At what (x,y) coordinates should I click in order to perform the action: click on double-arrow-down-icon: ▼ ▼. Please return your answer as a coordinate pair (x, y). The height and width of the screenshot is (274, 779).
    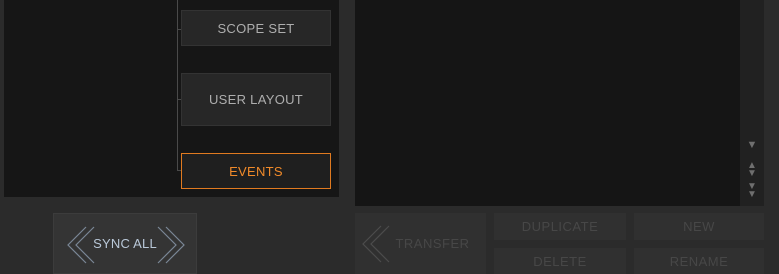
    Looking at the image, I should click on (752, 191).